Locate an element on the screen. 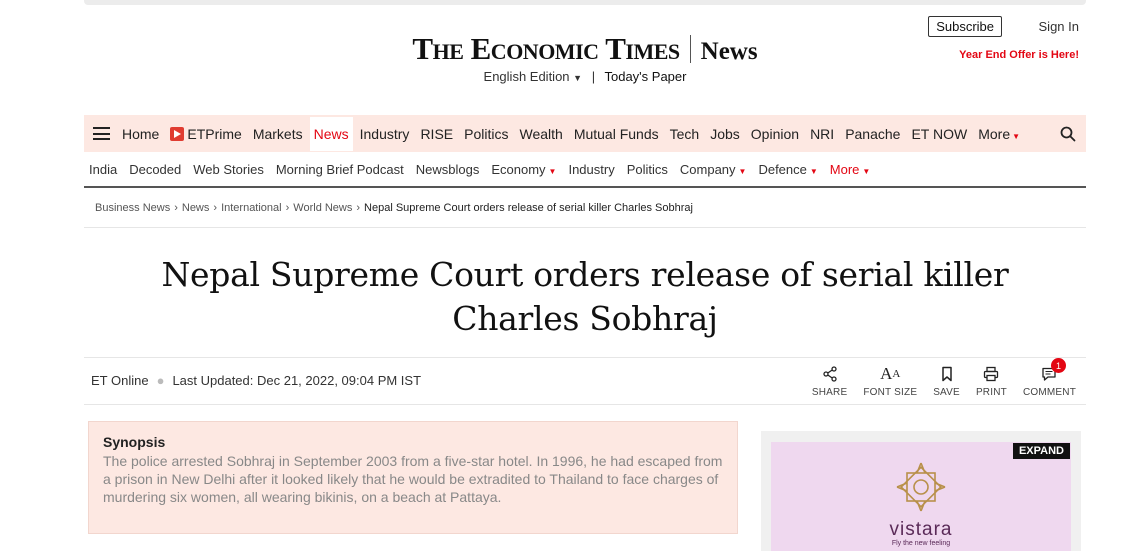 Image resolution: width=1134 pixels, height=551 pixels. subnav-item-defence-label: Defence is located at coordinates (782, 169).